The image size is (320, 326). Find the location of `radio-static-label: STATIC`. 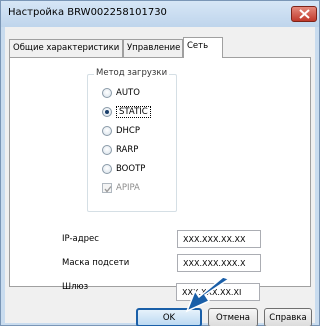

radio-static-label: STATIC is located at coordinates (133, 112).